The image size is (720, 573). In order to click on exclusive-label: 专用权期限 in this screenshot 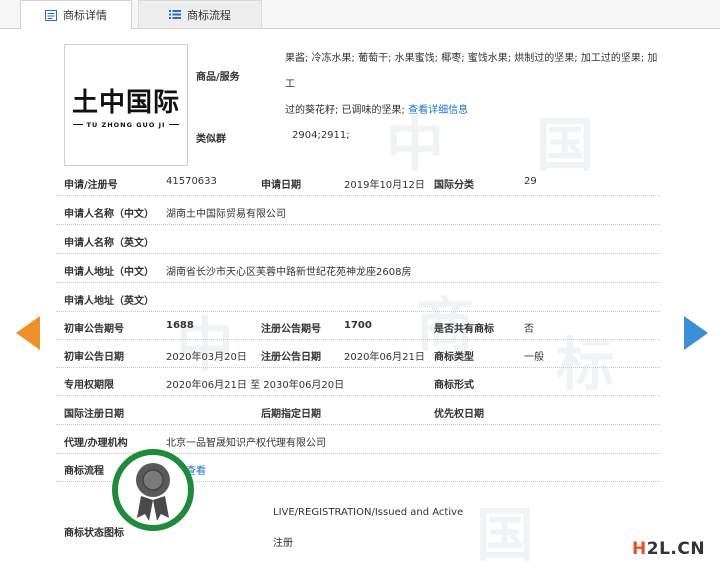, I will do `click(89, 385)`.